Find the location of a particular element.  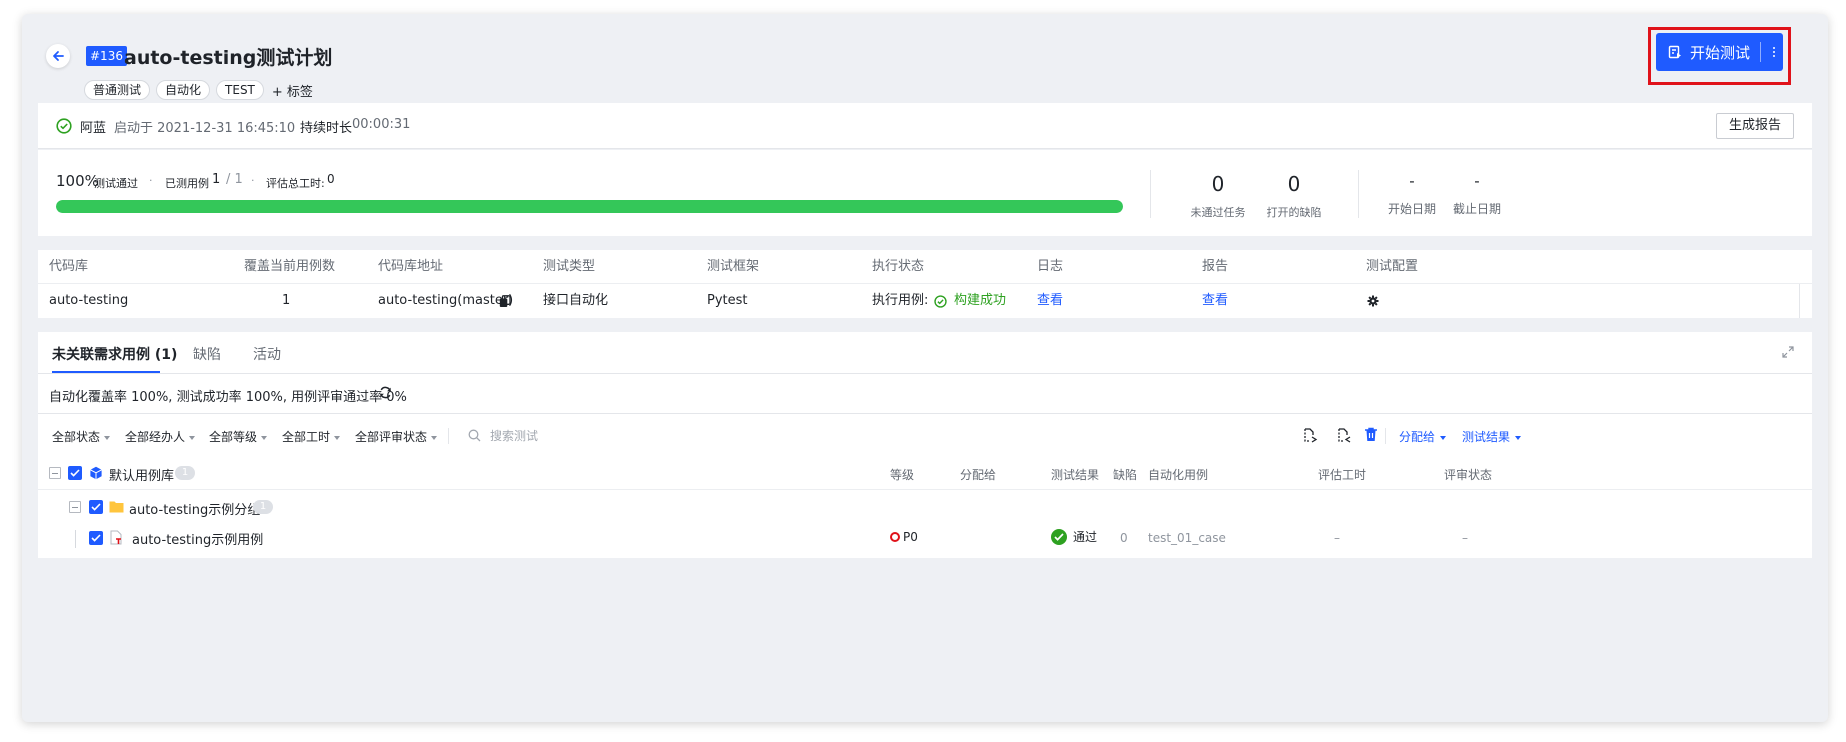

generate-report-button: 生成报告 is located at coordinates (1754, 126).